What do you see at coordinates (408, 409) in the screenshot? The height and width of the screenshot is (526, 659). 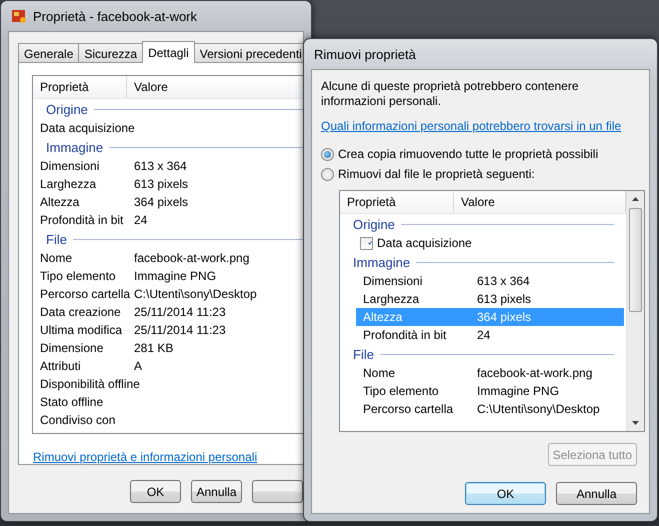 I see `property-name: Percorso cartella` at bounding box center [408, 409].